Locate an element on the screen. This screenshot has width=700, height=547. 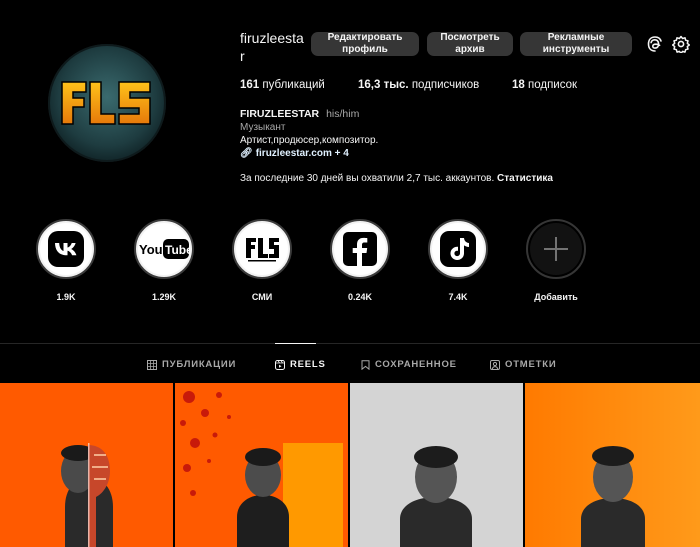
profile-avatar is located at coordinates (107, 103).